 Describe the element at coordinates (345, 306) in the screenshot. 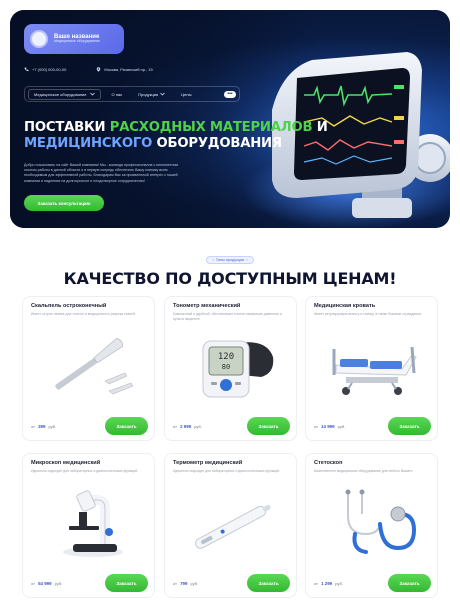

I see `product-name: Медицинская кровать` at that location.